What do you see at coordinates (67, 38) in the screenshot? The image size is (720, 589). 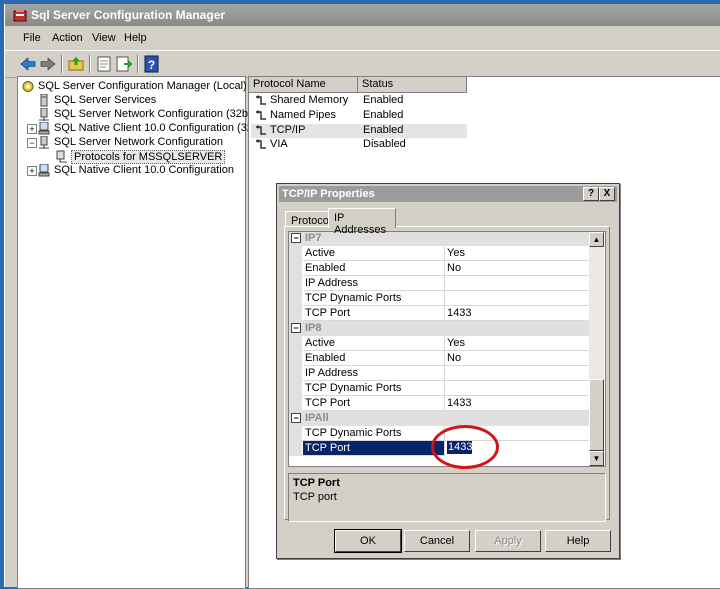 I see `menu-action: Action` at bounding box center [67, 38].